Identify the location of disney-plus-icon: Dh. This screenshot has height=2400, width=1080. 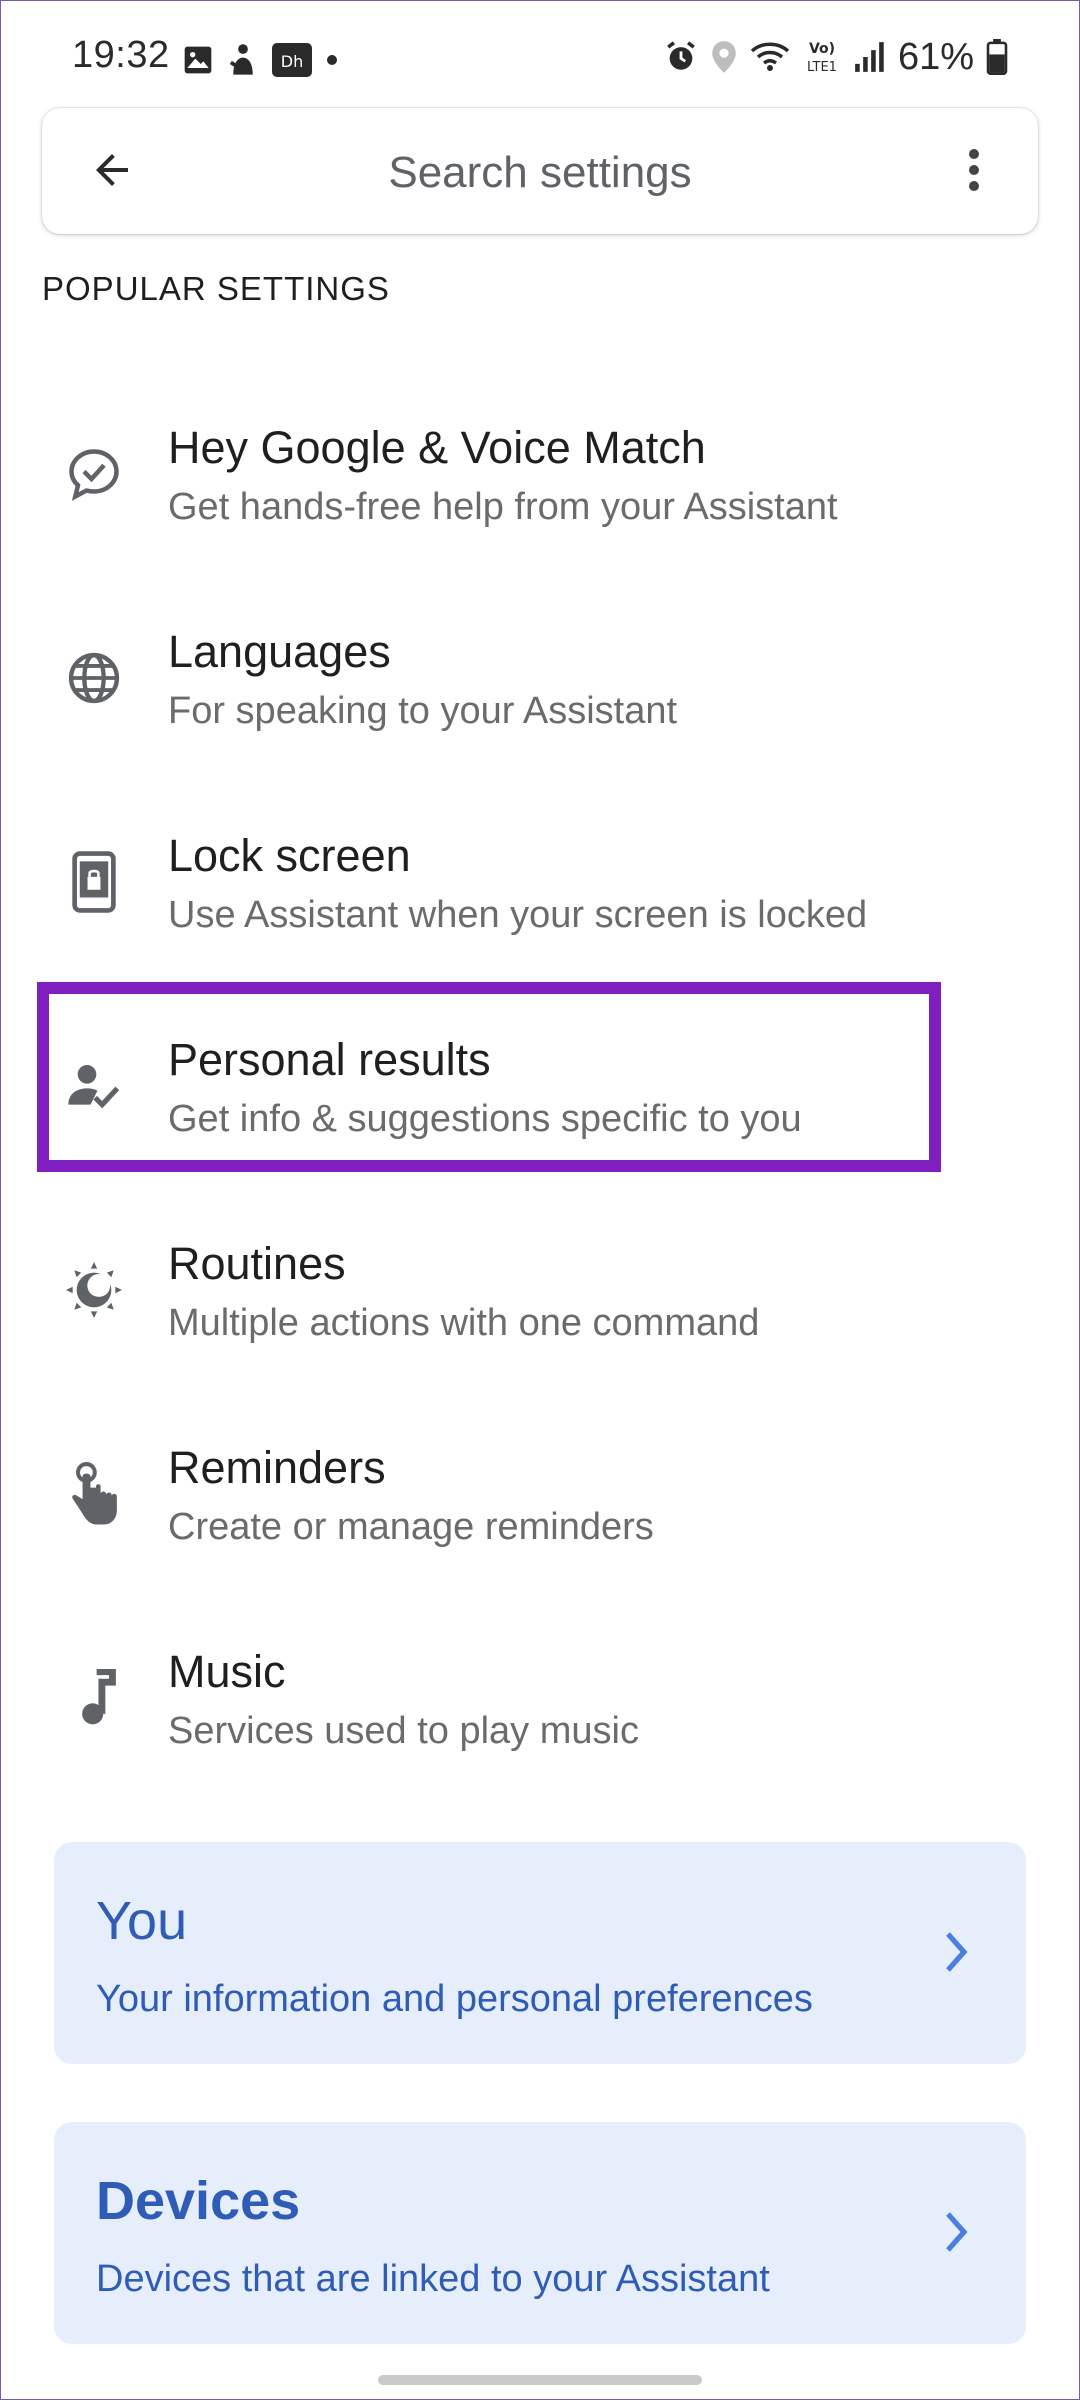
(292, 60).